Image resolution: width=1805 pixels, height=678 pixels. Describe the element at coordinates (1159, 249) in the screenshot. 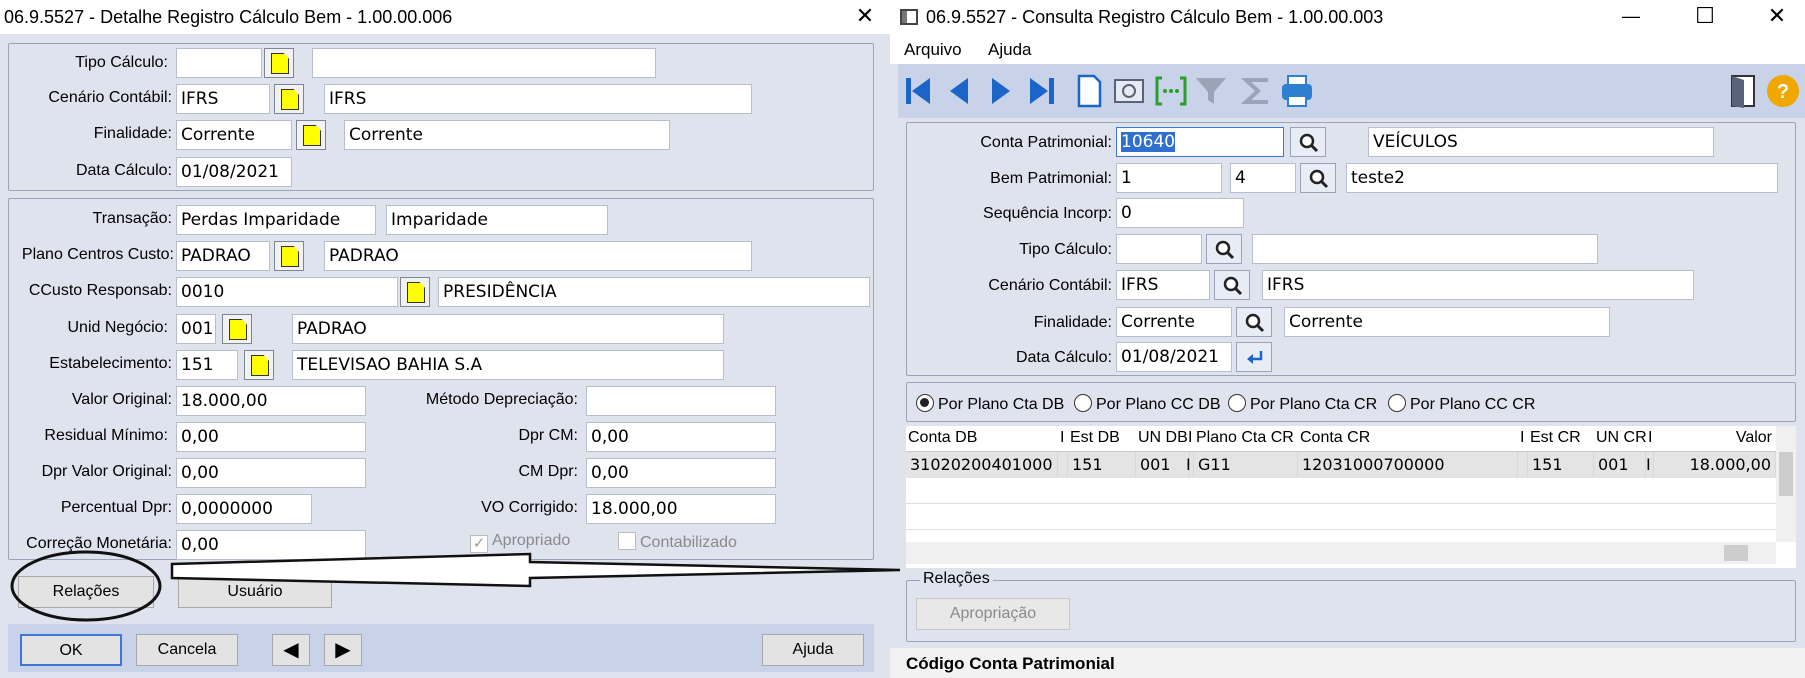

I see `tipo-field` at that location.